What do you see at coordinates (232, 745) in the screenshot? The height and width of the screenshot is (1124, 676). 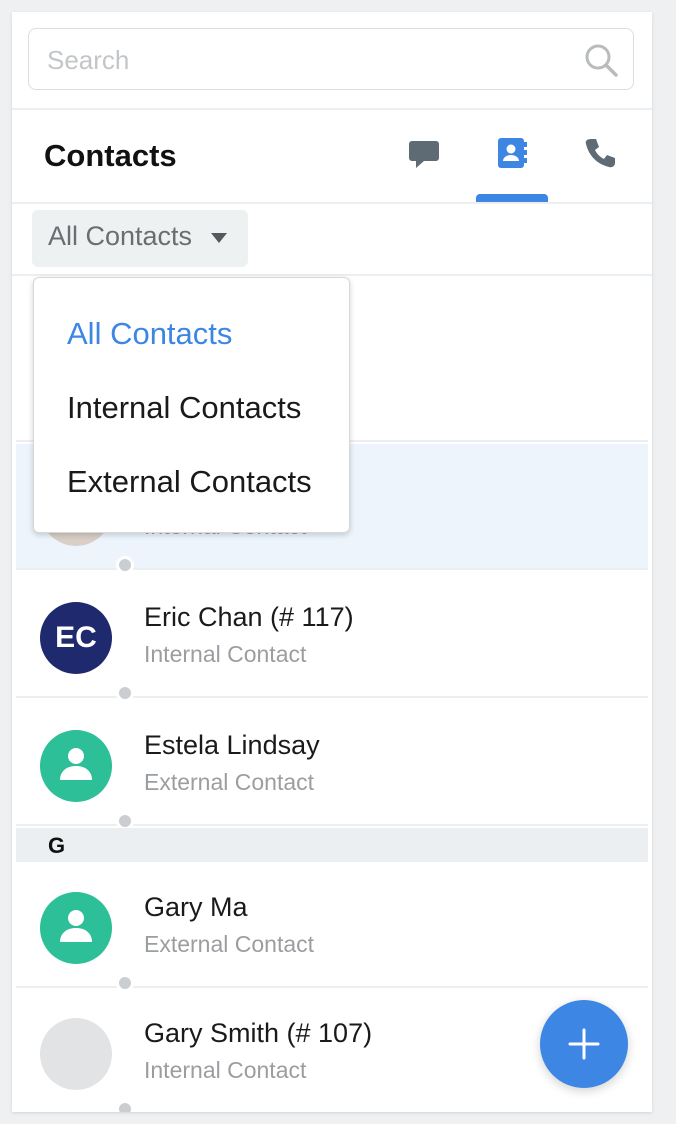 I see `contact-name: Estela Lindsay` at bounding box center [232, 745].